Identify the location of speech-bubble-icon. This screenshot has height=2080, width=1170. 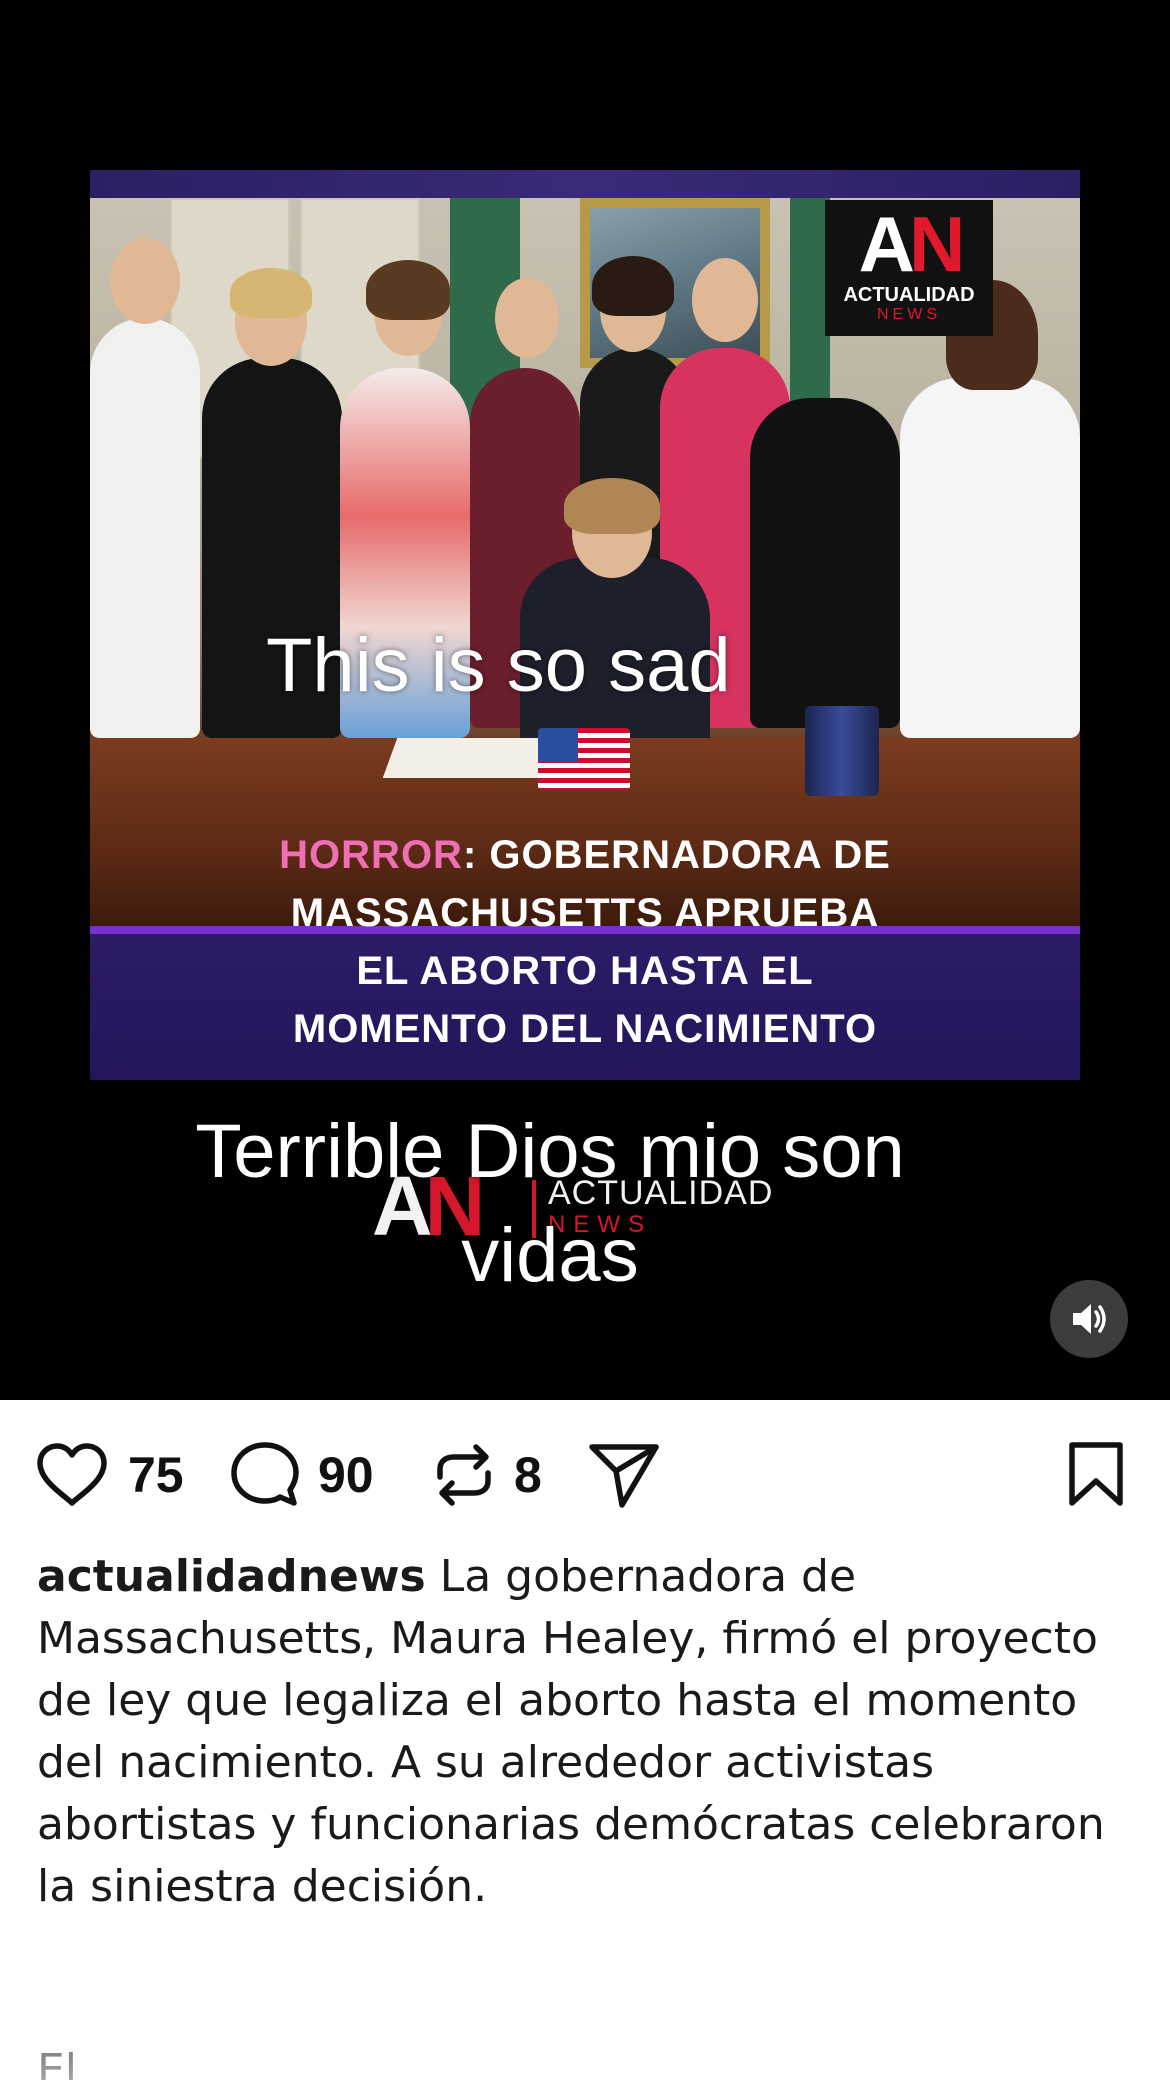
(265, 1474).